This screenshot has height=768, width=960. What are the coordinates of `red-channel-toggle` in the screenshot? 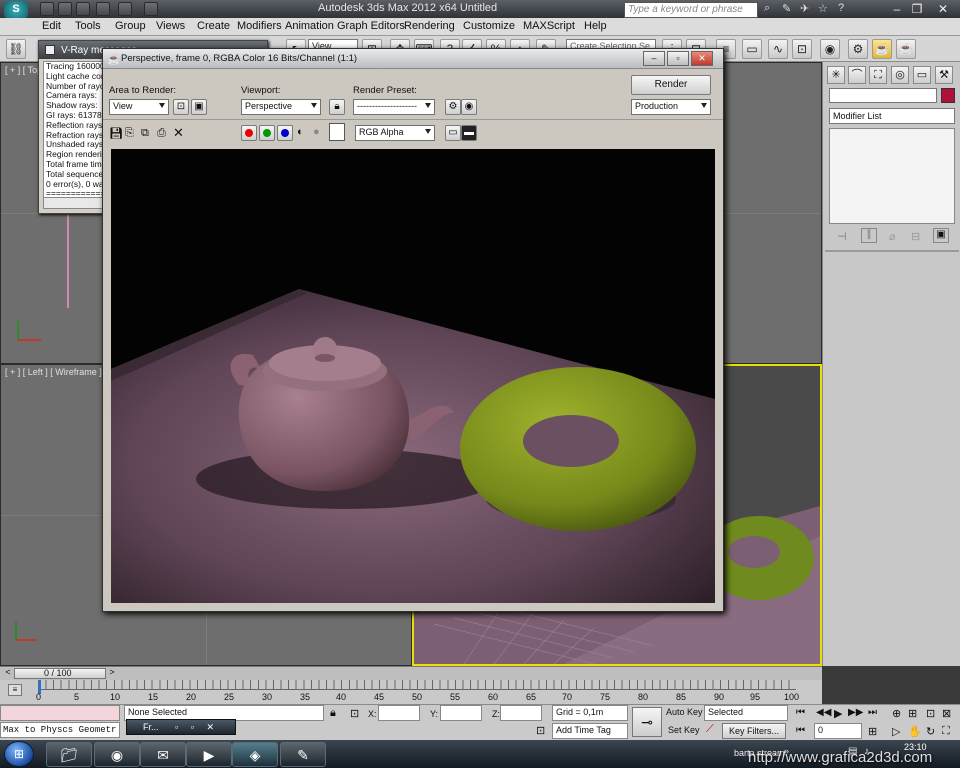 It's located at (249, 133).